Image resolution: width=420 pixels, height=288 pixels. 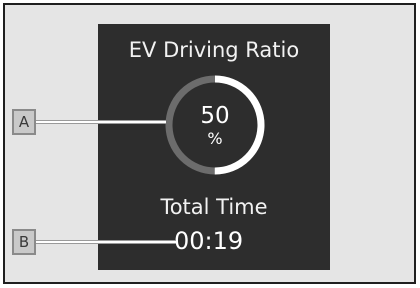 What do you see at coordinates (215, 138) in the screenshot?
I see `ev-ratio-unit: %` at bounding box center [215, 138].